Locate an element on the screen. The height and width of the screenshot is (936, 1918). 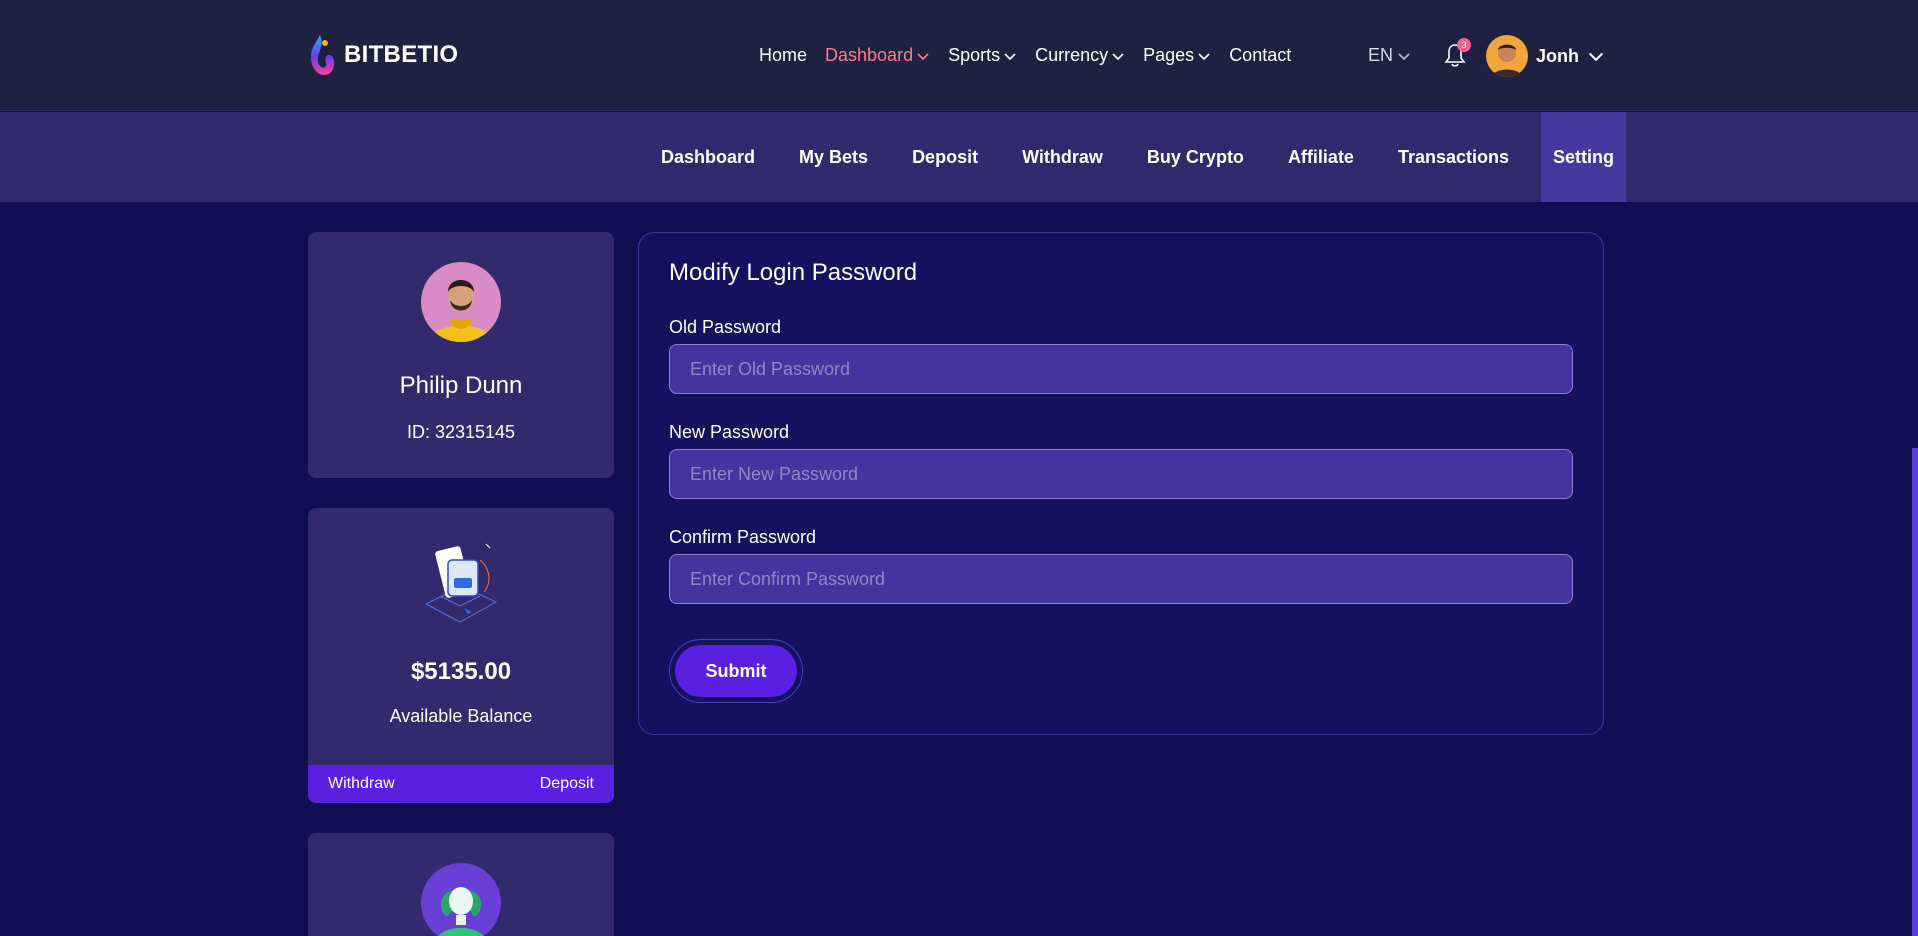
nav-pages: Pages is located at coordinates (1177, 55).